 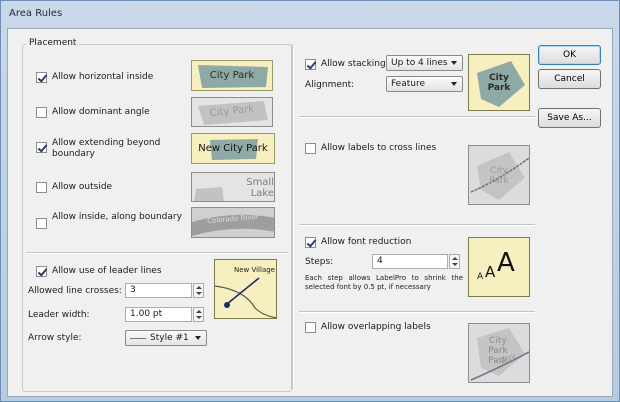 I want to click on preview-letter-large: A, so click(x=506, y=263).